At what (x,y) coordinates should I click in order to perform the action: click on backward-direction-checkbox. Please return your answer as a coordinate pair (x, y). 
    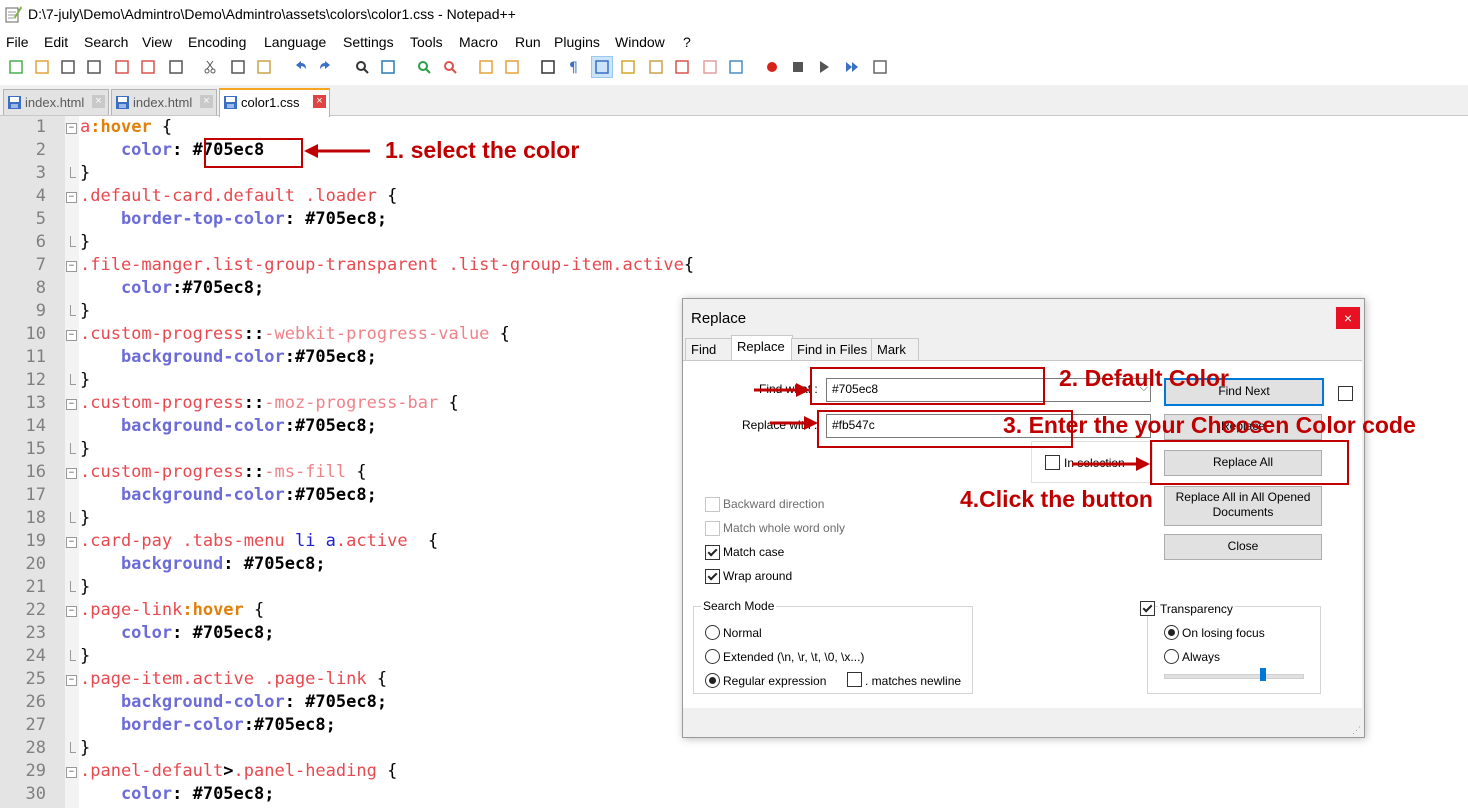
    Looking at the image, I should click on (712, 504).